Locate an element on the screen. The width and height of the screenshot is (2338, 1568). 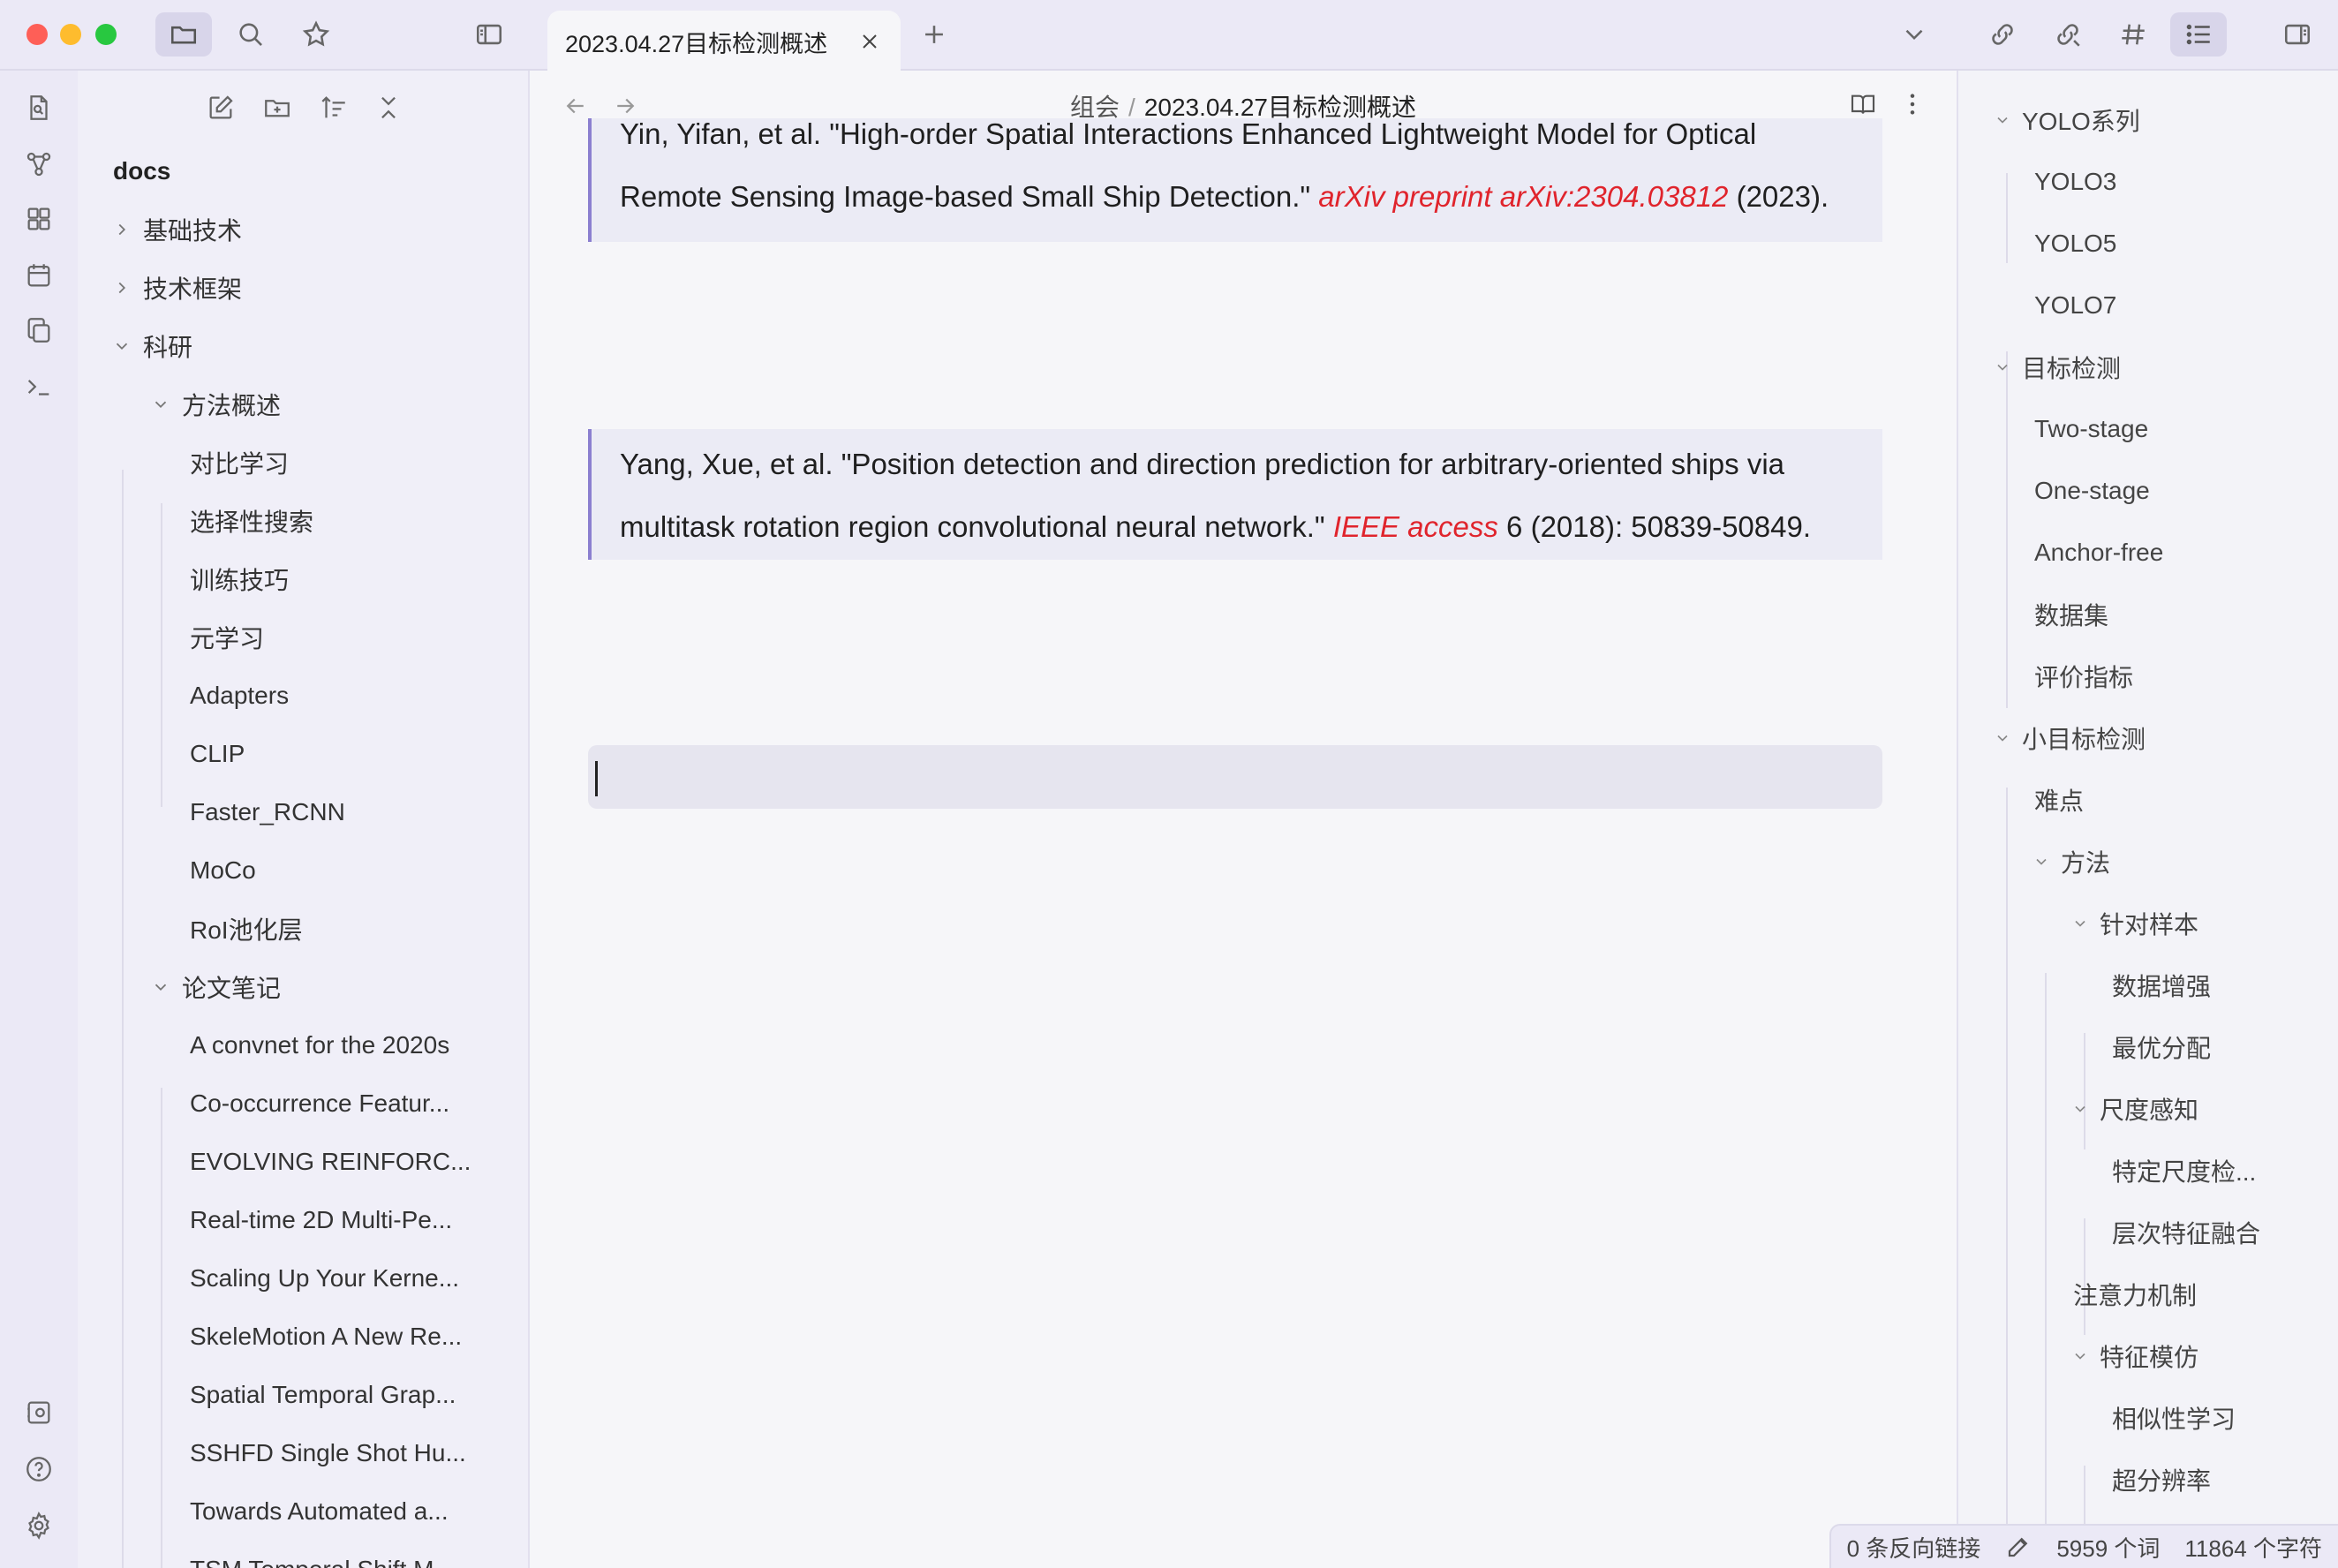
new-note-button is located at coordinates (221, 107).